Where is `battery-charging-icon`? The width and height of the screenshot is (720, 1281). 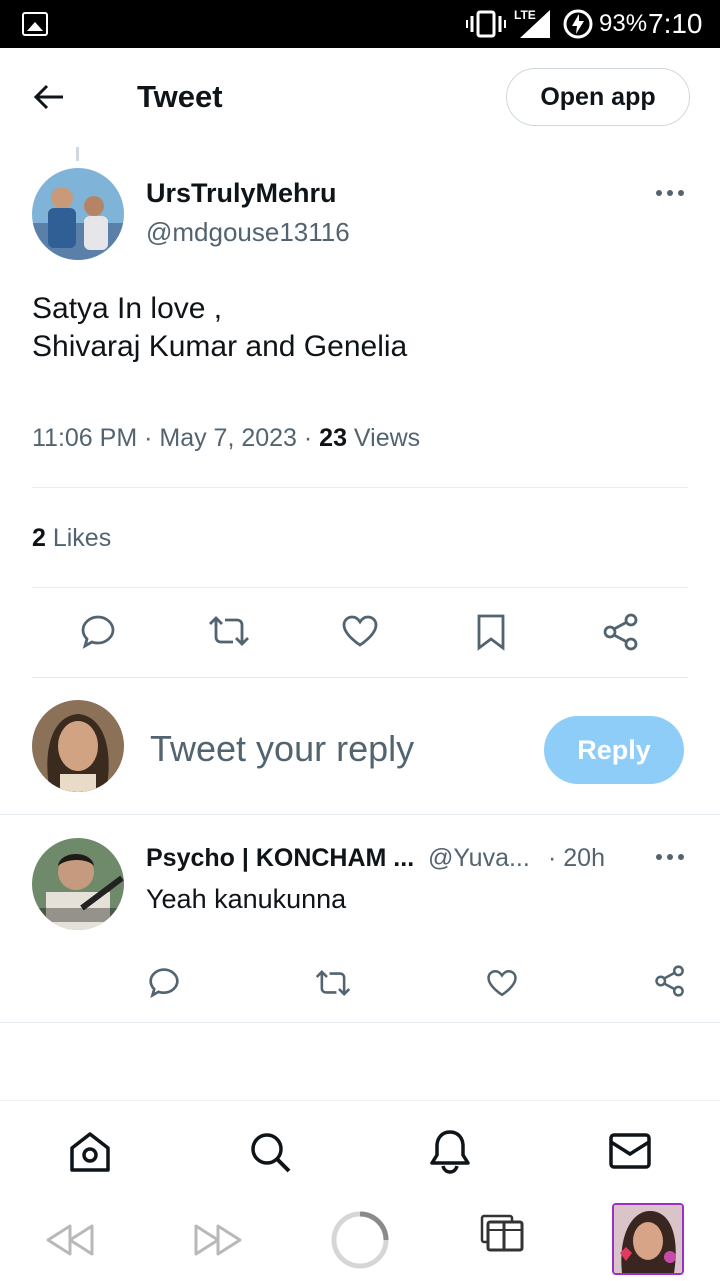
battery-charging-icon is located at coordinates (578, 24).